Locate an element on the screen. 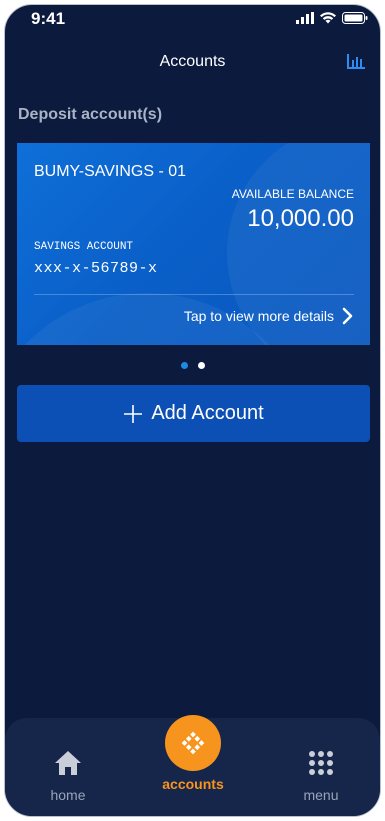 This screenshot has height=821, width=385. nav-label-accounts: accounts is located at coordinates (193, 784).